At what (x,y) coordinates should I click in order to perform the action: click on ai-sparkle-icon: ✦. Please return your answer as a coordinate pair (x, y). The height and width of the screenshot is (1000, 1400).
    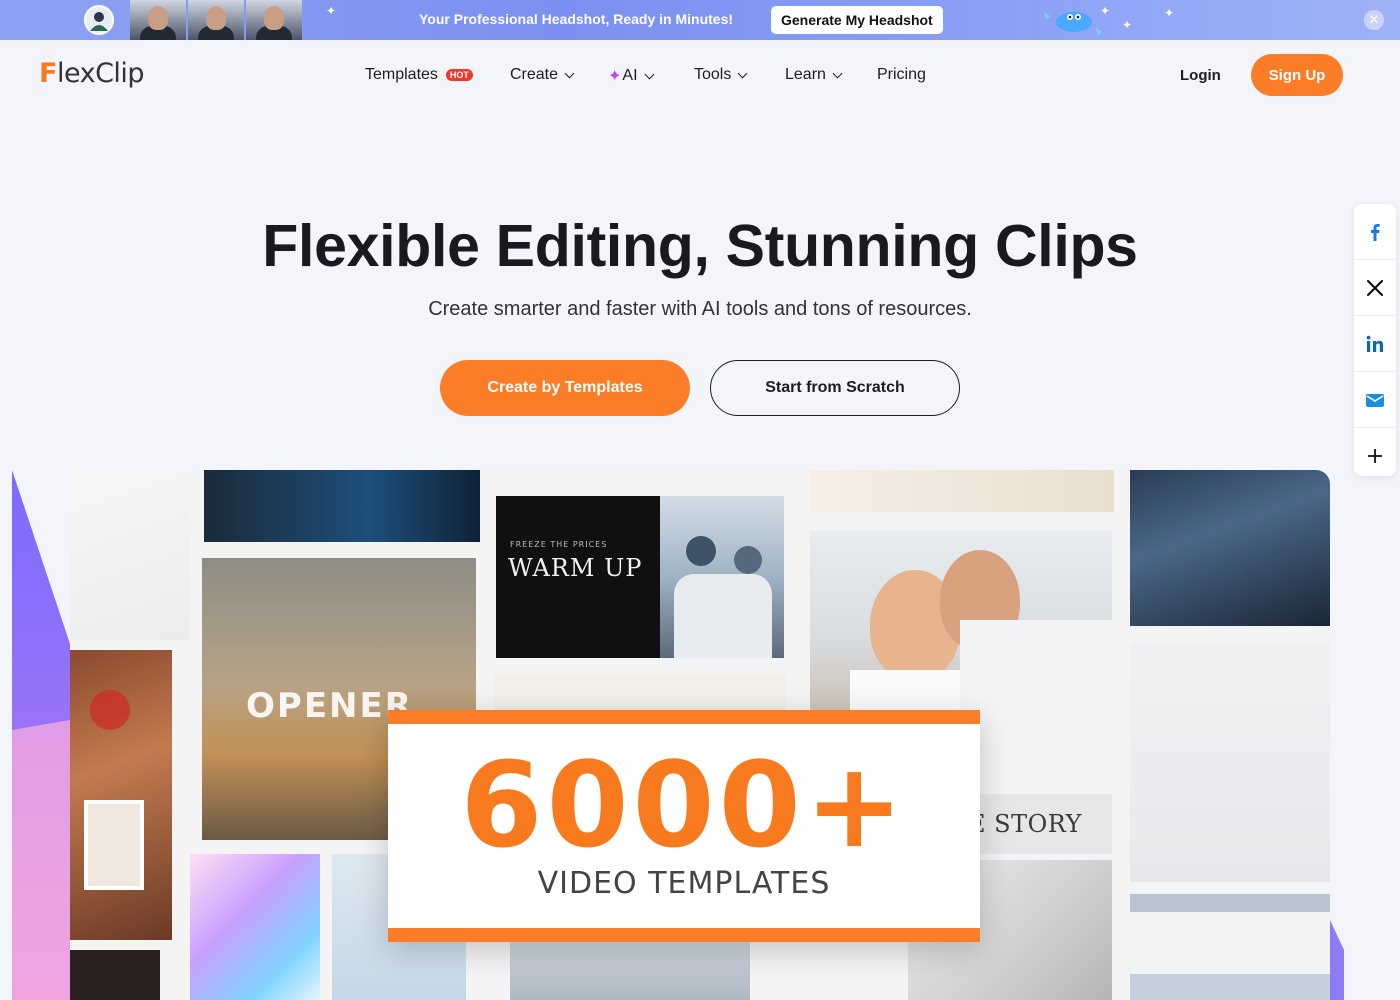
    Looking at the image, I should click on (615, 76).